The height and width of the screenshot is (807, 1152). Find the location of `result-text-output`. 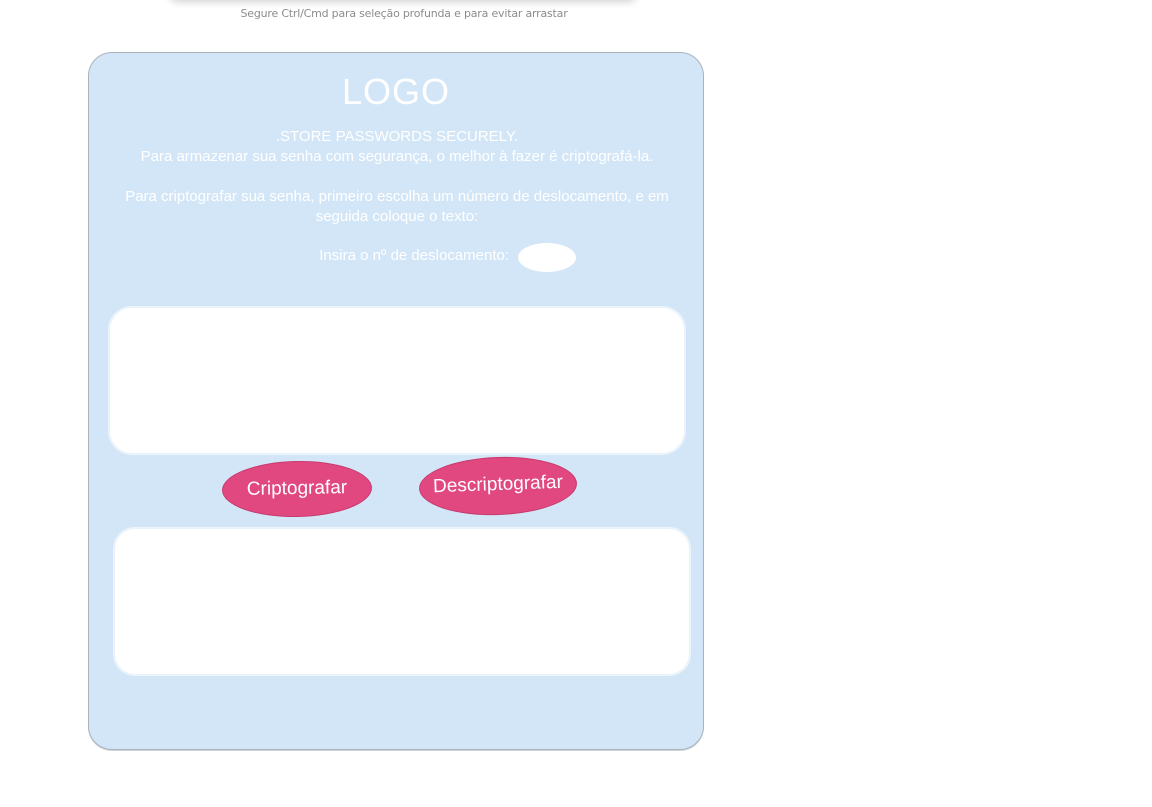

result-text-output is located at coordinates (402, 601).